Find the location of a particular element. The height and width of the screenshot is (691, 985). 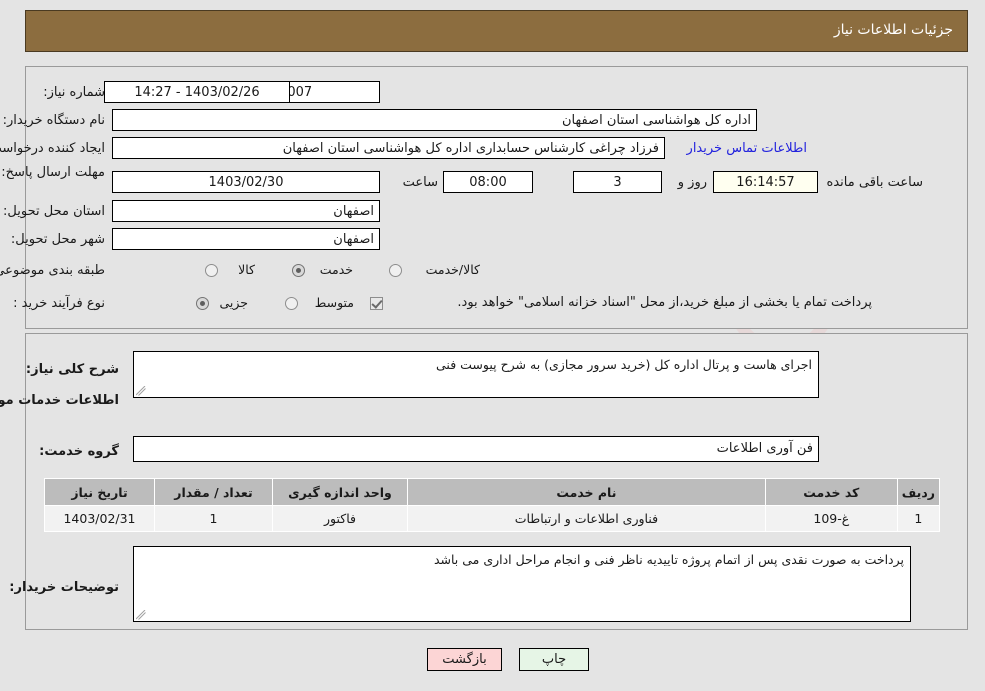

deadline-label: مهلت ارسال پاسخ: تا تاریخ: is located at coordinates (52, 172).